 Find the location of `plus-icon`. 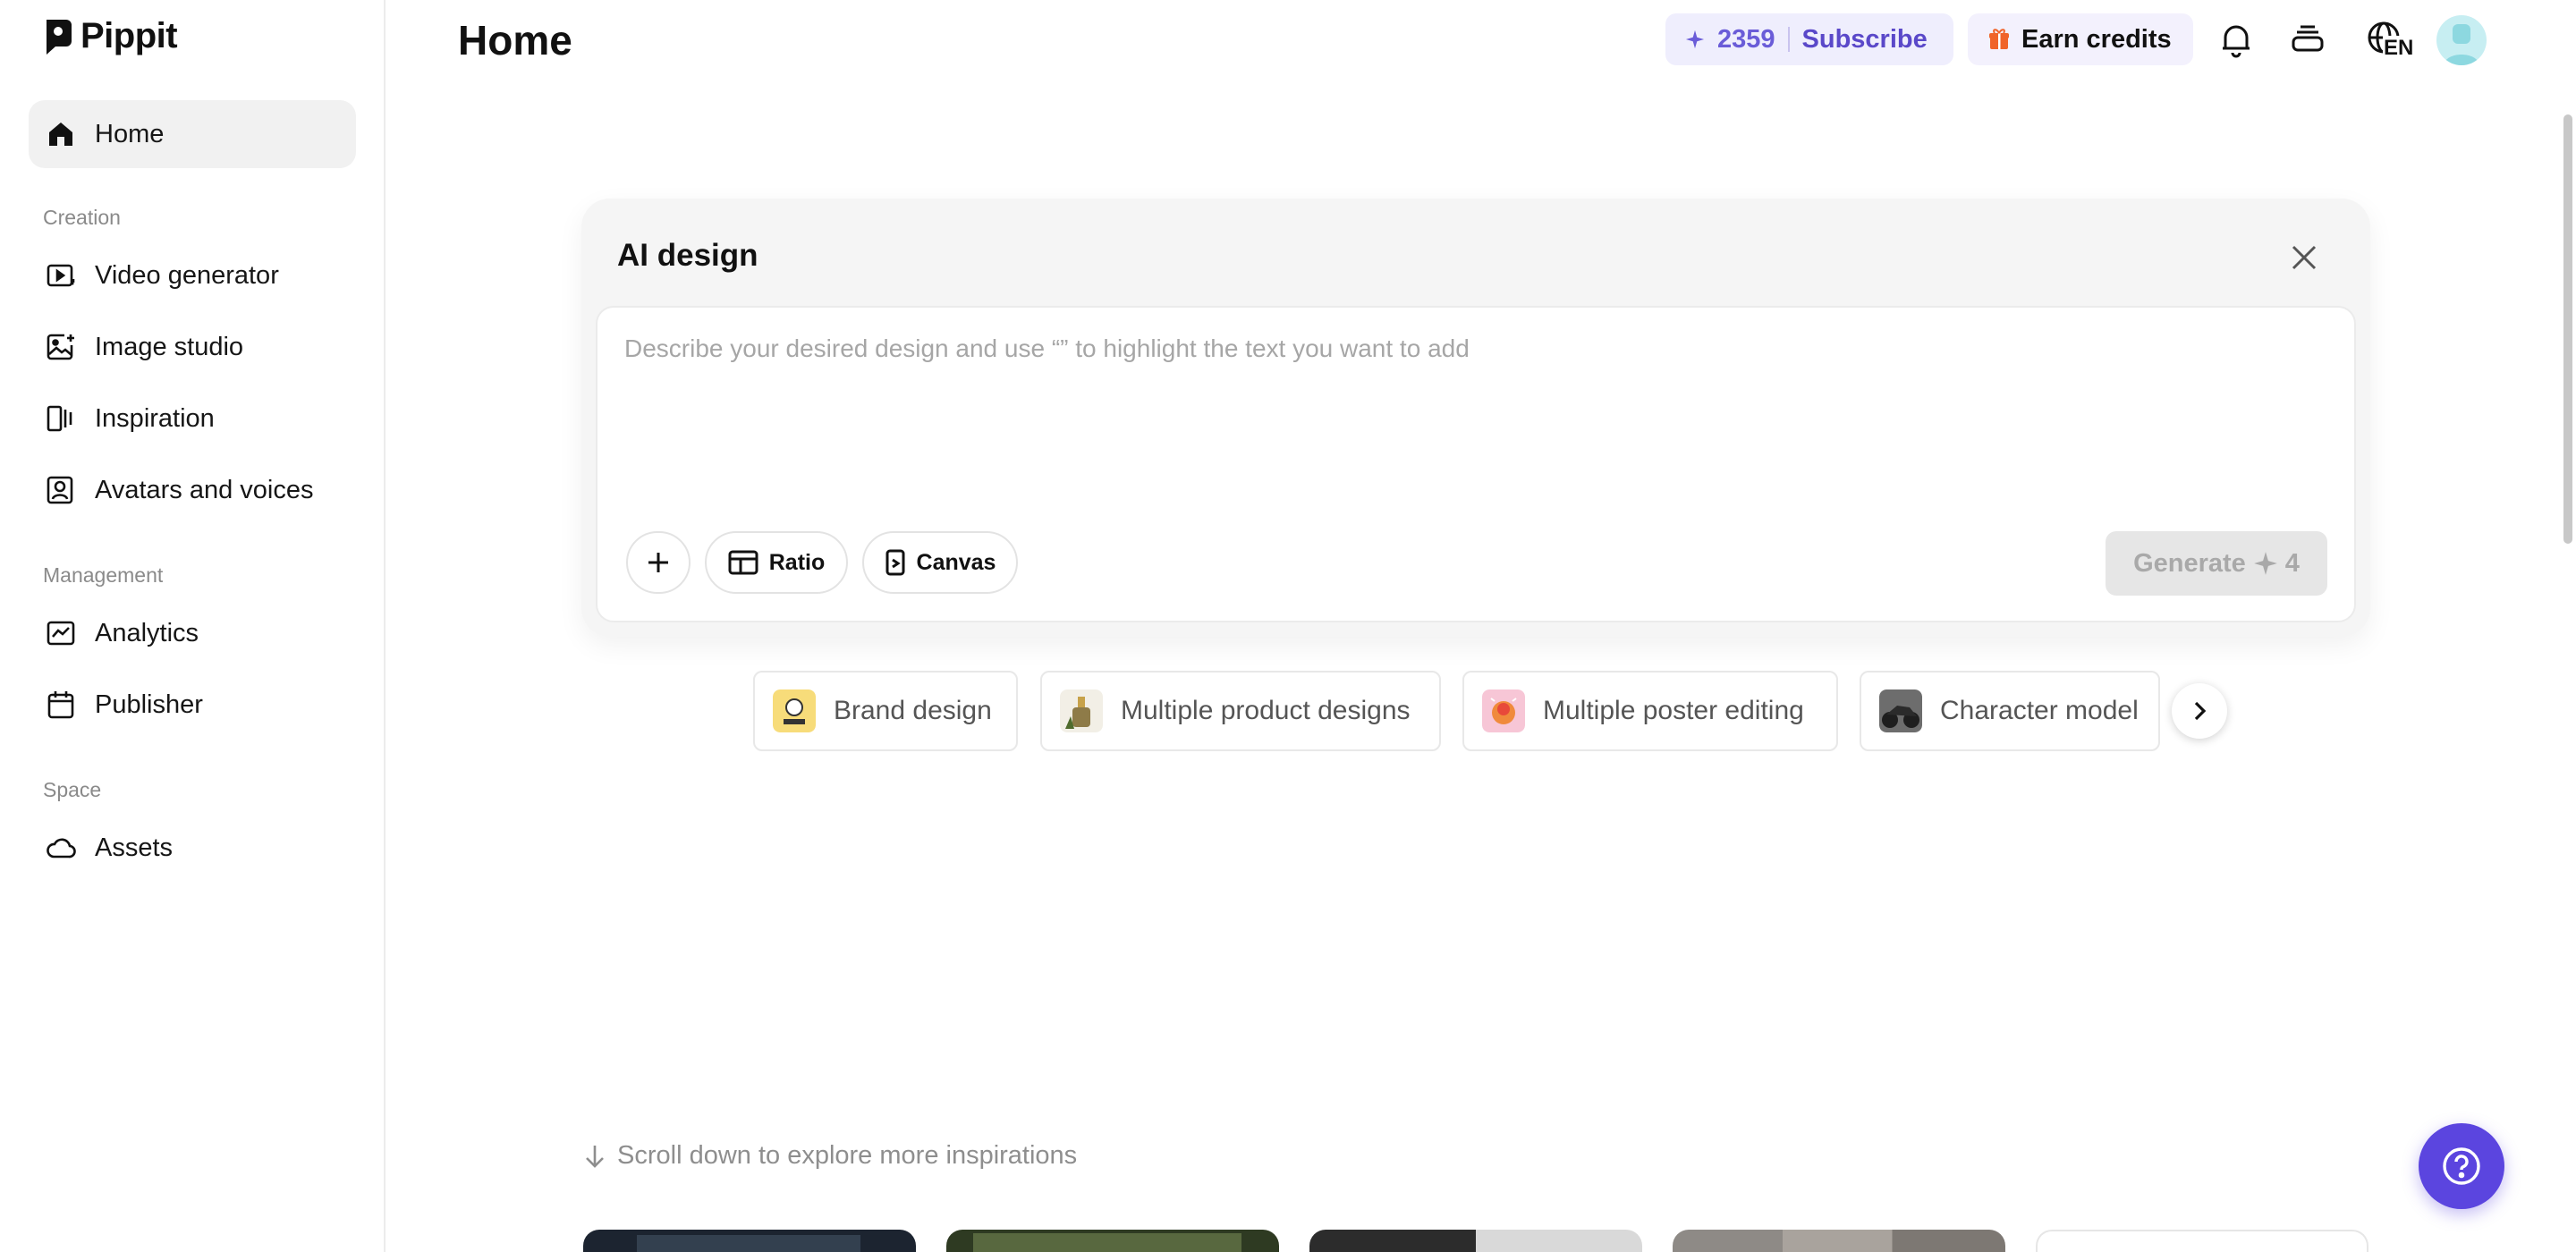

plus-icon is located at coordinates (658, 562).